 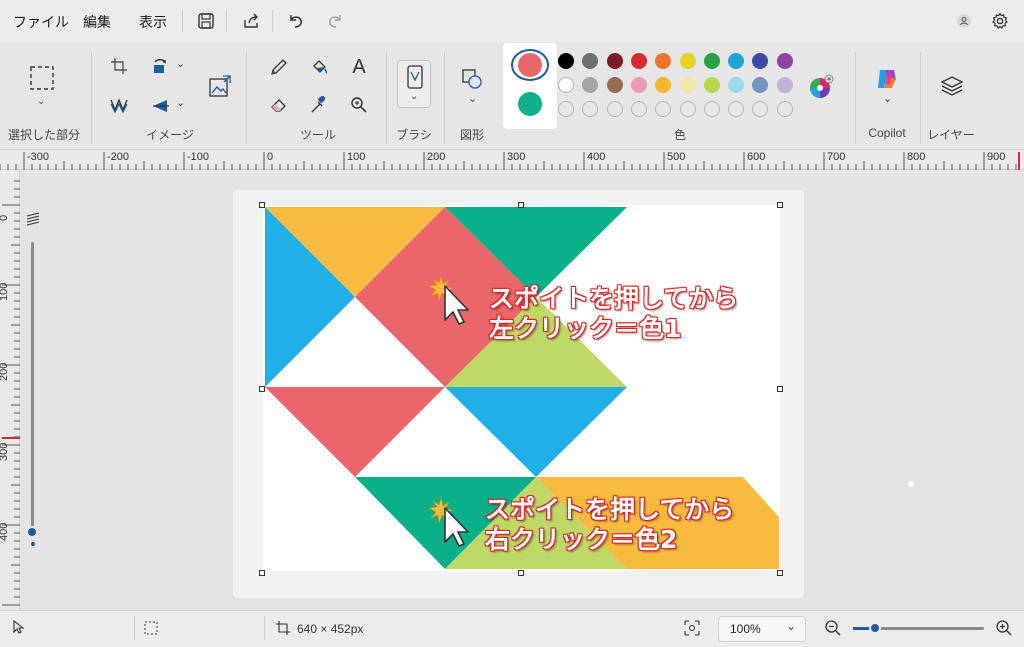 I want to click on tangram-blue-mid, so click(x=536, y=432).